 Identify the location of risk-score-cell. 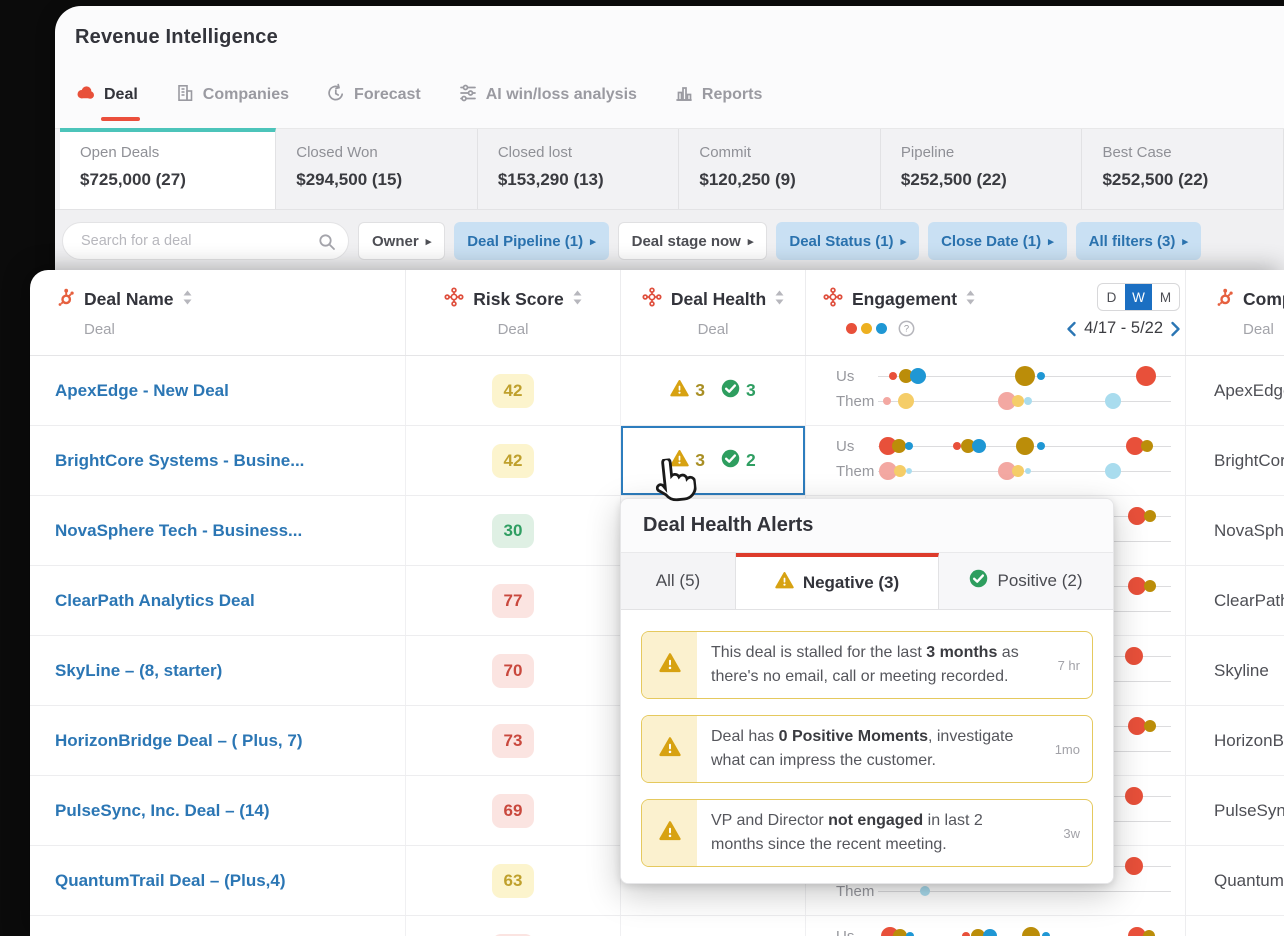
(512, 926).